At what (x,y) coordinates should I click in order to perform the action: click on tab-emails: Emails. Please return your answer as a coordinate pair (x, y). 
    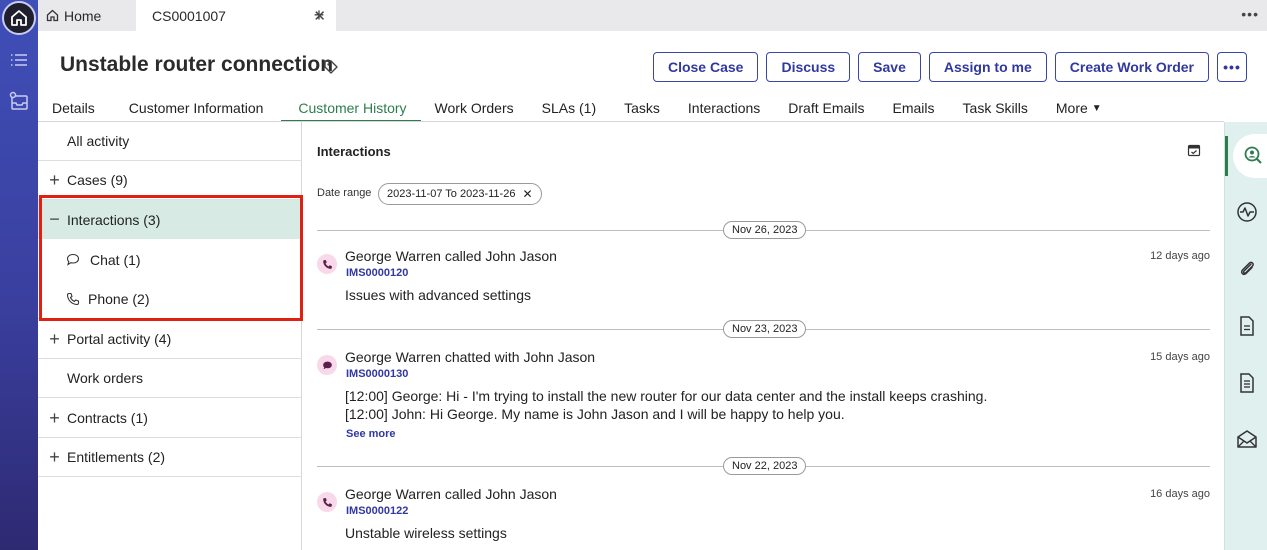
    Looking at the image, I should click on (914, 108).